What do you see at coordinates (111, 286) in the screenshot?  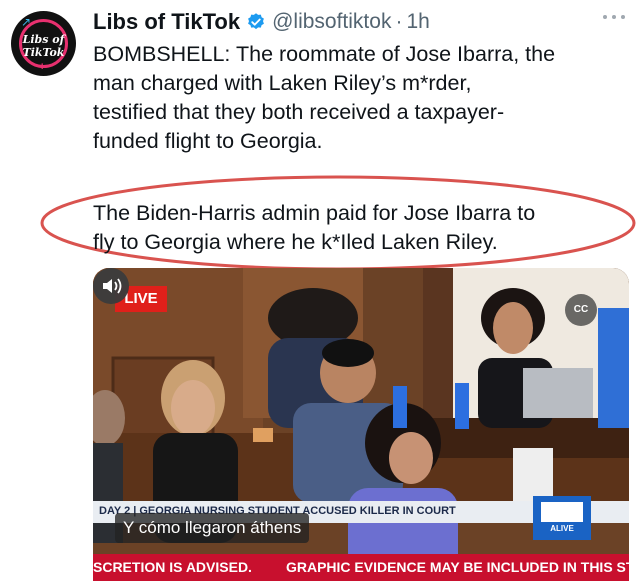 I see `sound-icon` at bounding box center [111, 286].